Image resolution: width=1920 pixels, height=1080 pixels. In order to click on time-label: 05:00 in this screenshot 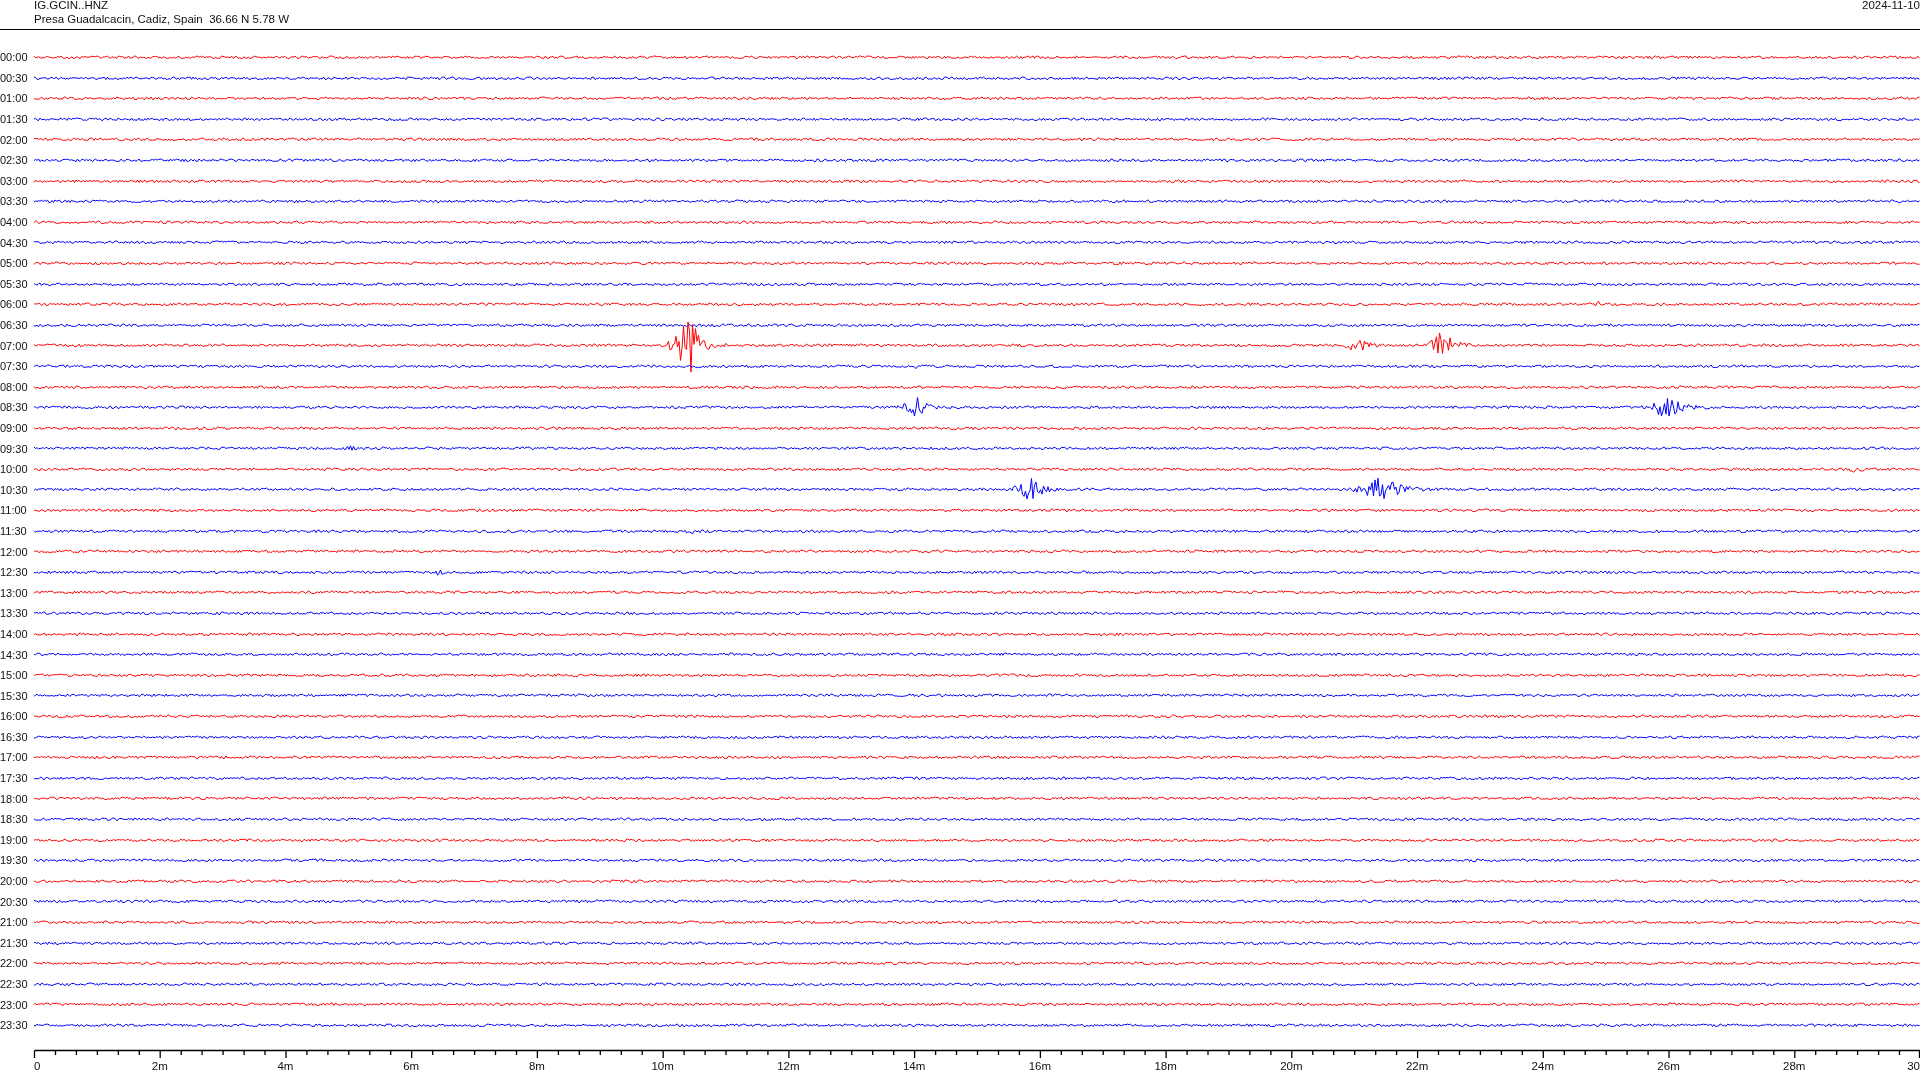, I will do `click(14, 263)`.